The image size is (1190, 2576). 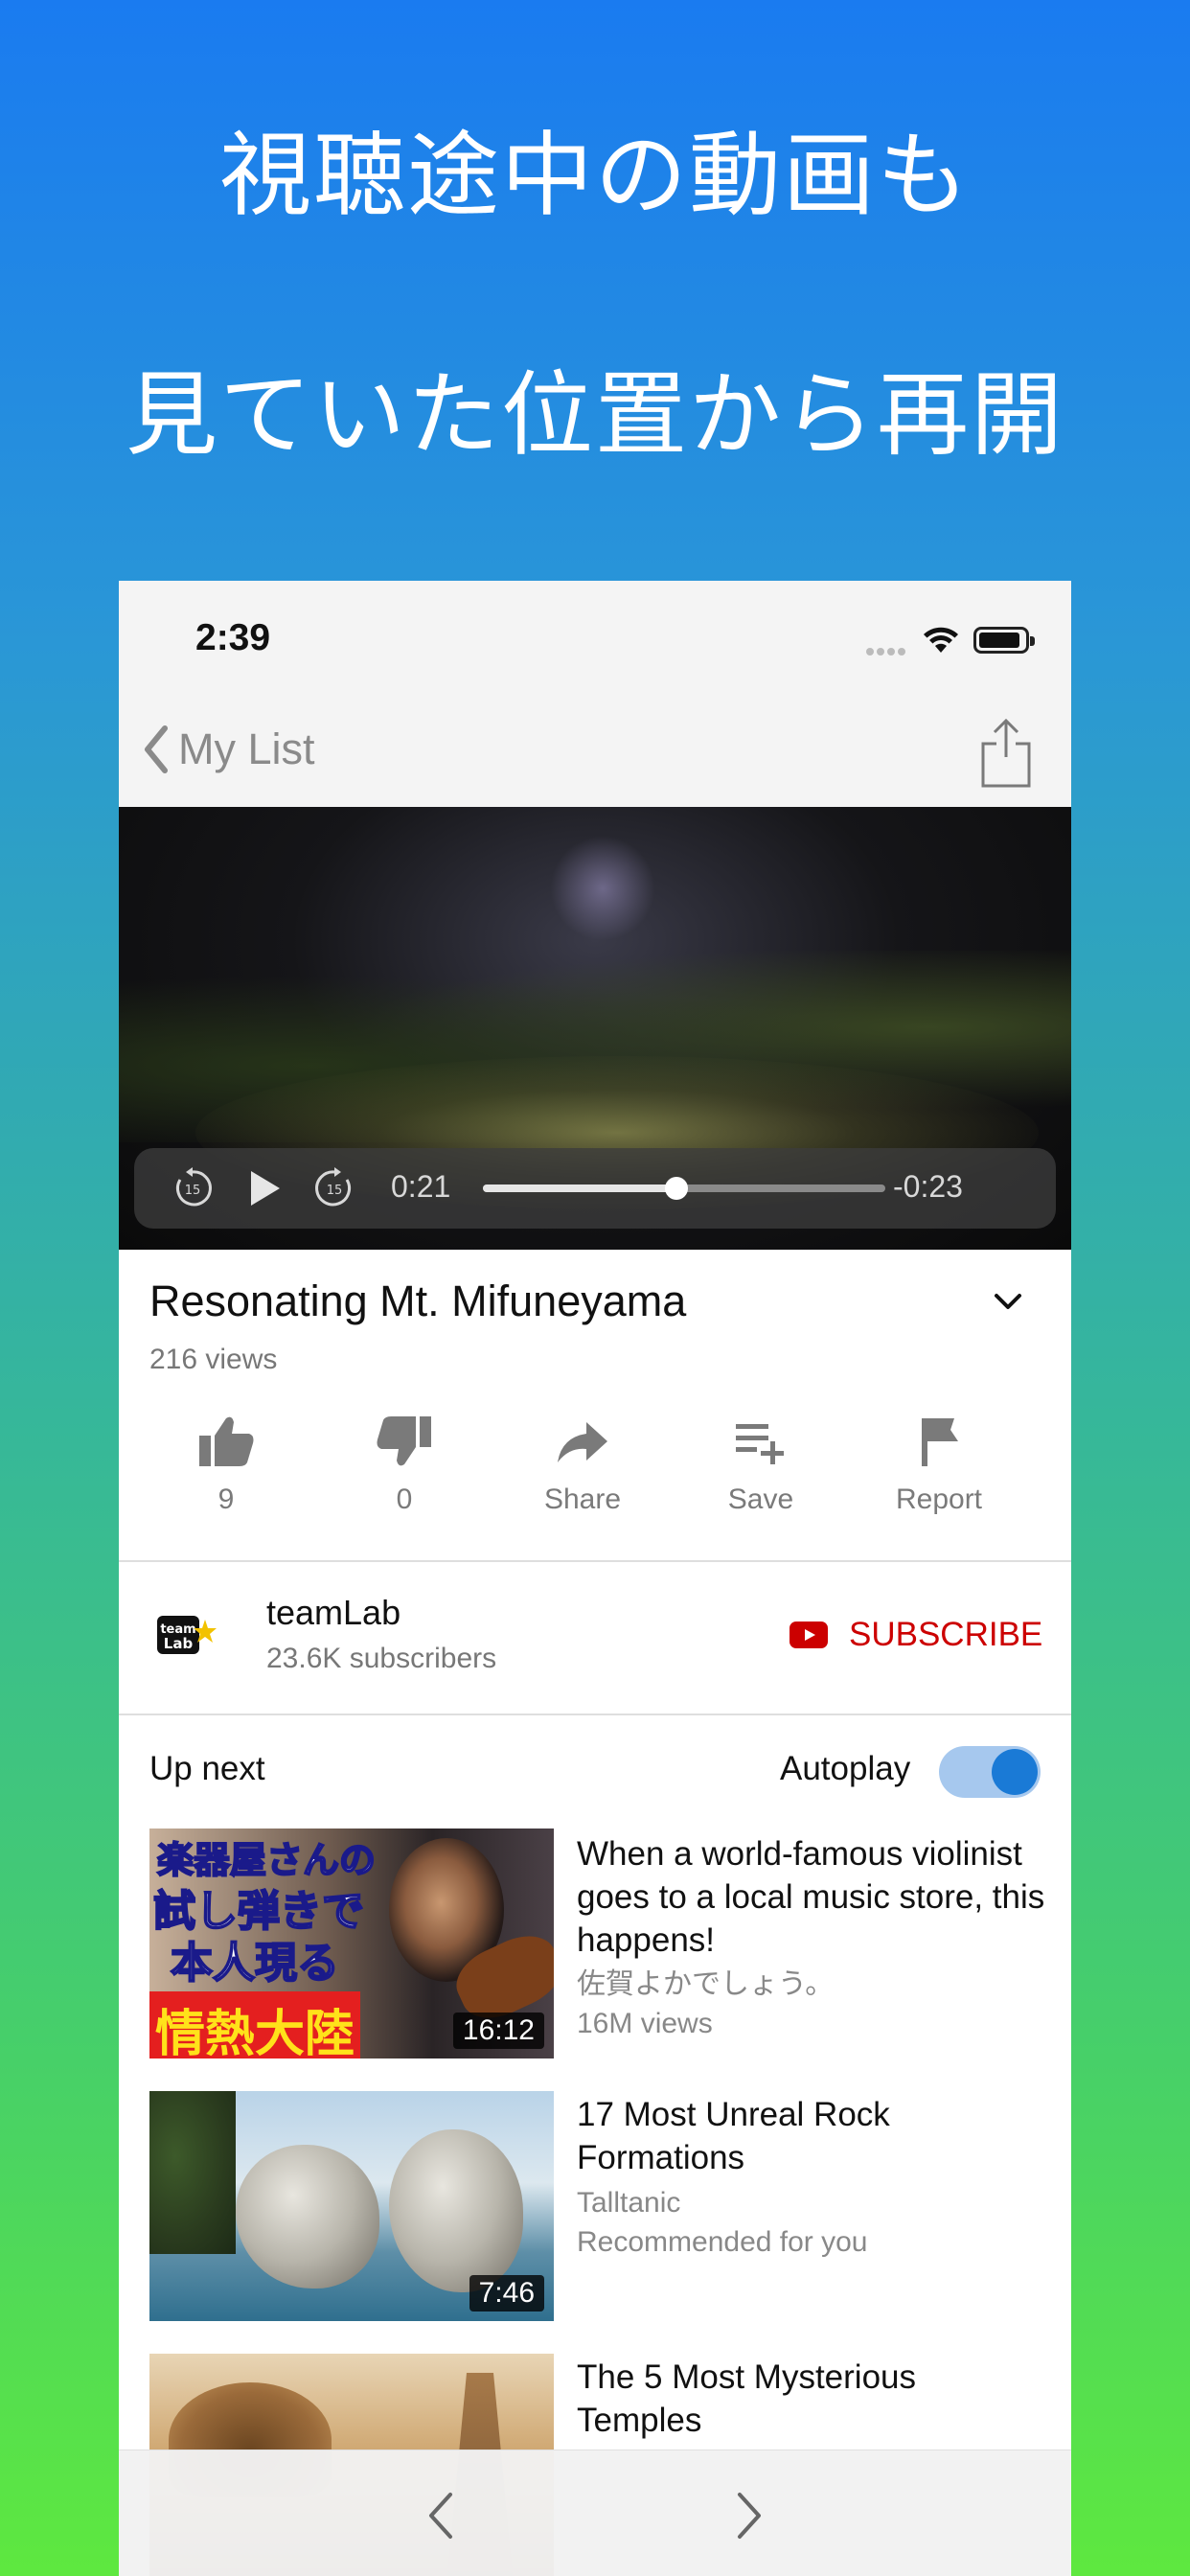 I want to click on dislike-button: 0, so click(x=405, y=1464).